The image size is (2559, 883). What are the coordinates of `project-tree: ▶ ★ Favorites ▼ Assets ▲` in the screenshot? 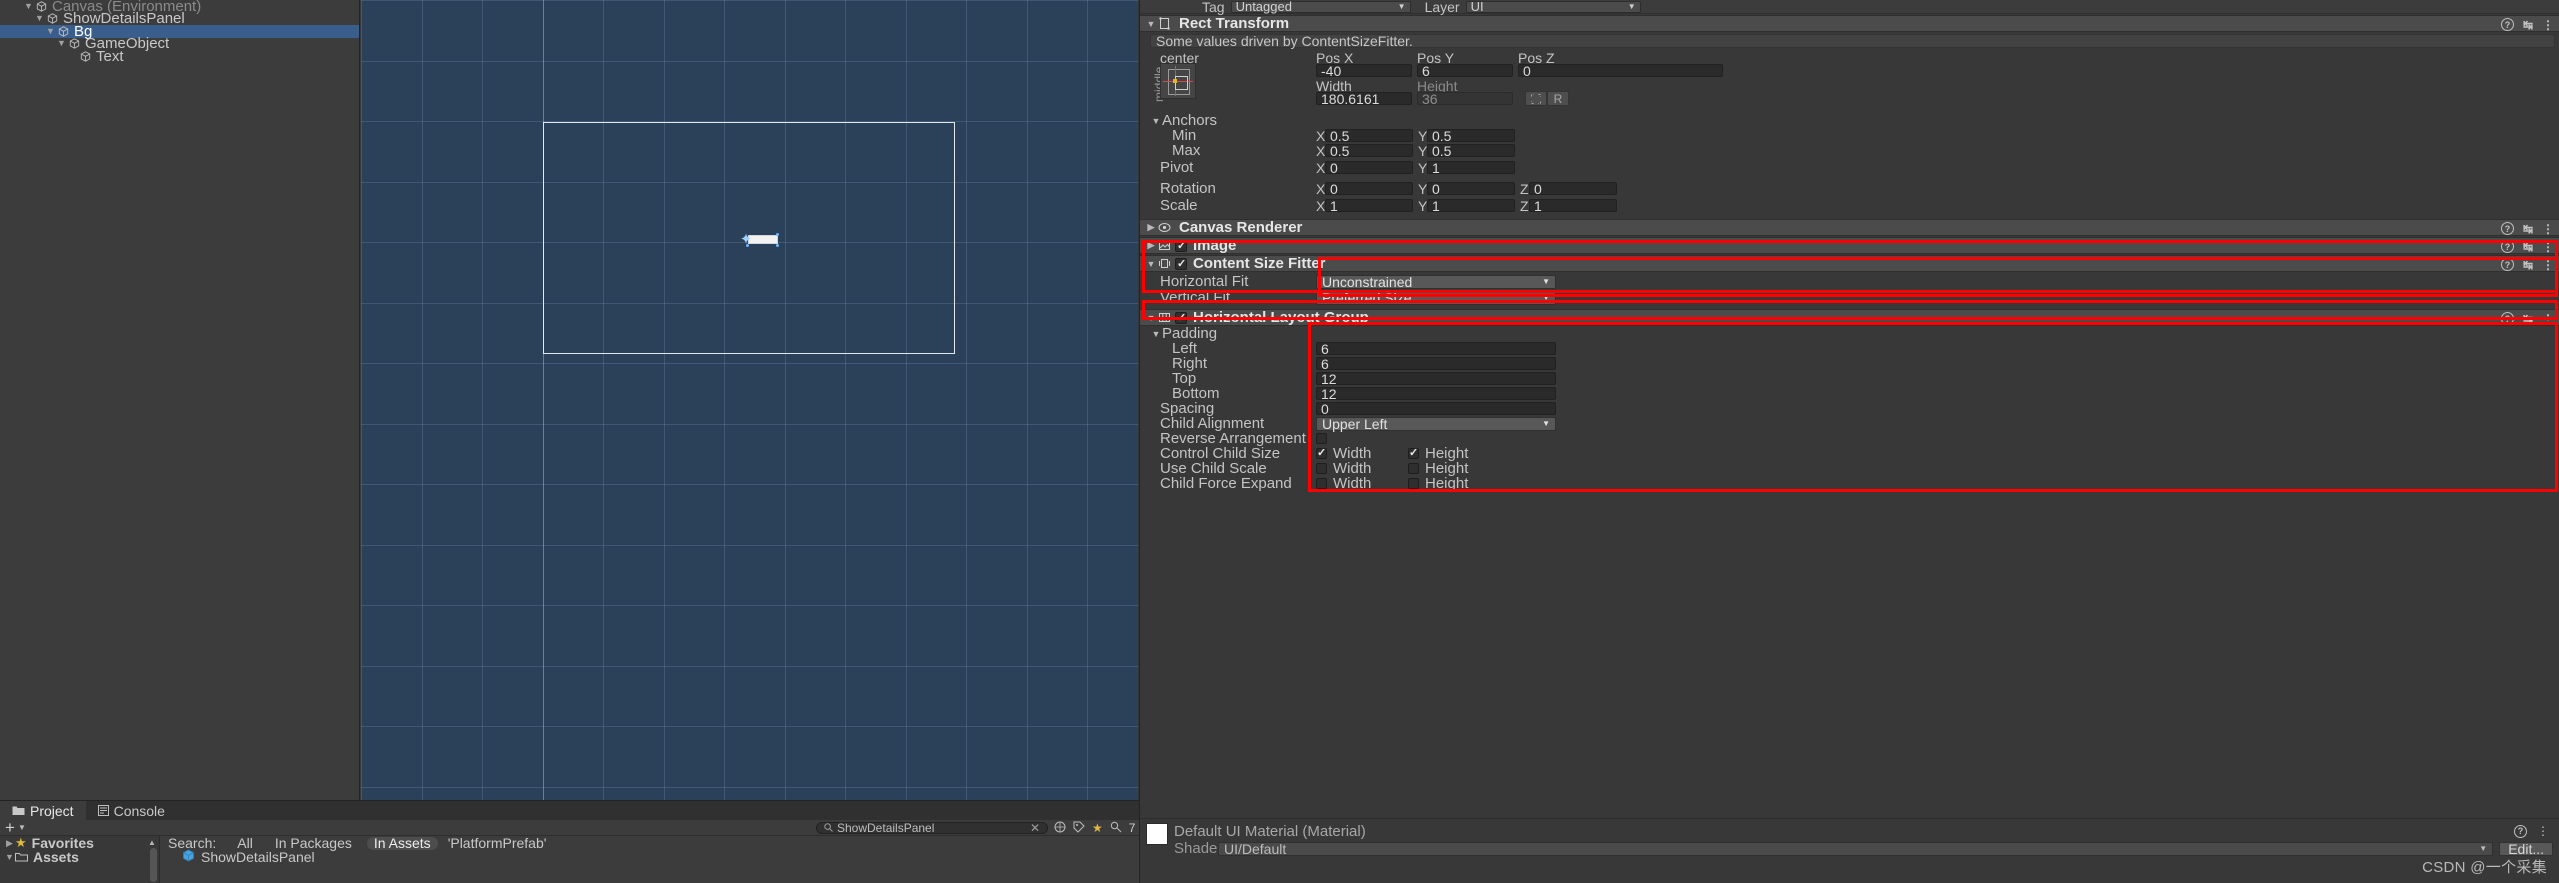 It's located at (80, 859).